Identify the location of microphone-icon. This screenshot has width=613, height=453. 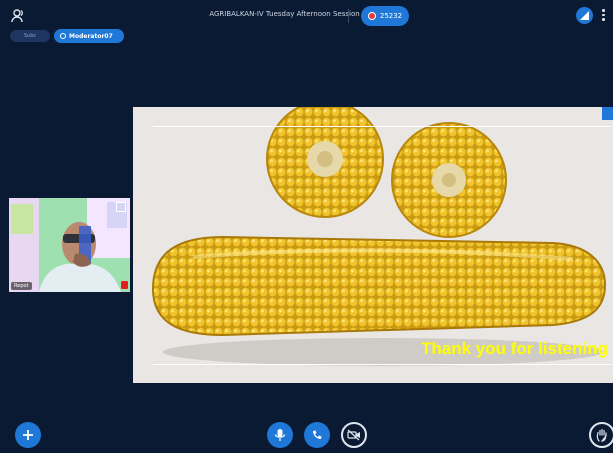
(280, 435).